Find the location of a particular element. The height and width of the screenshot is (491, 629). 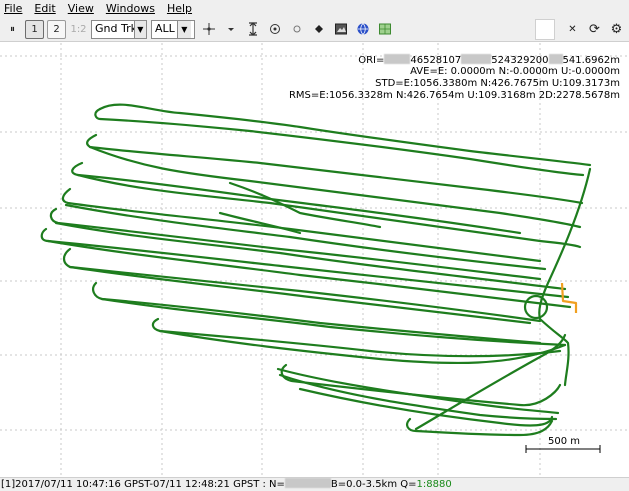

std-readout: STD=E:1056.3380m N:426.7675m U:109.3173m is located at coordinates (497, 83).